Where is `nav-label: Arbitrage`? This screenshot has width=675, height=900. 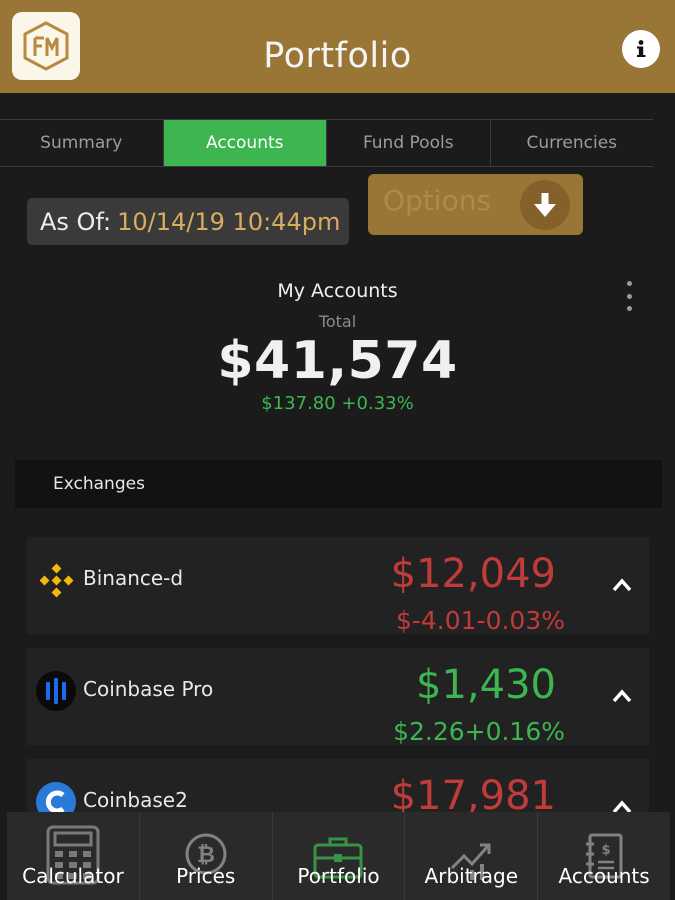 nav-label: Arbitrage is located at coordinates (471, 876).